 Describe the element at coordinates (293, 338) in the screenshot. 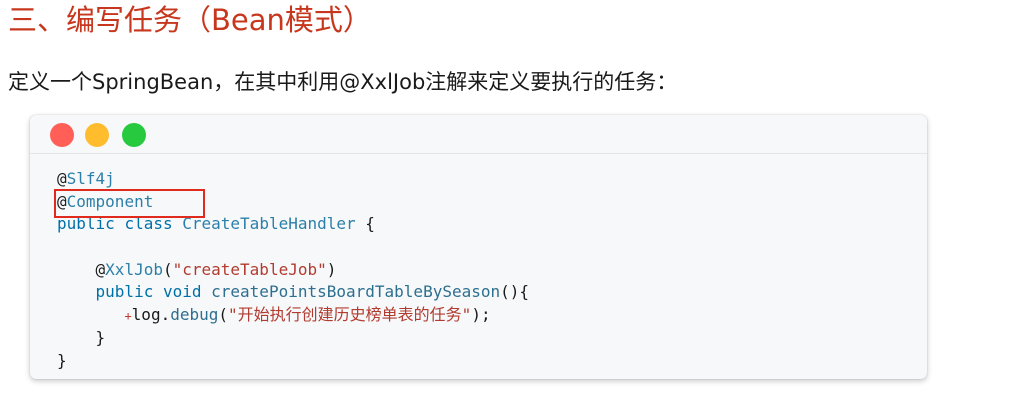

I see `code-line-8: }` at that location.